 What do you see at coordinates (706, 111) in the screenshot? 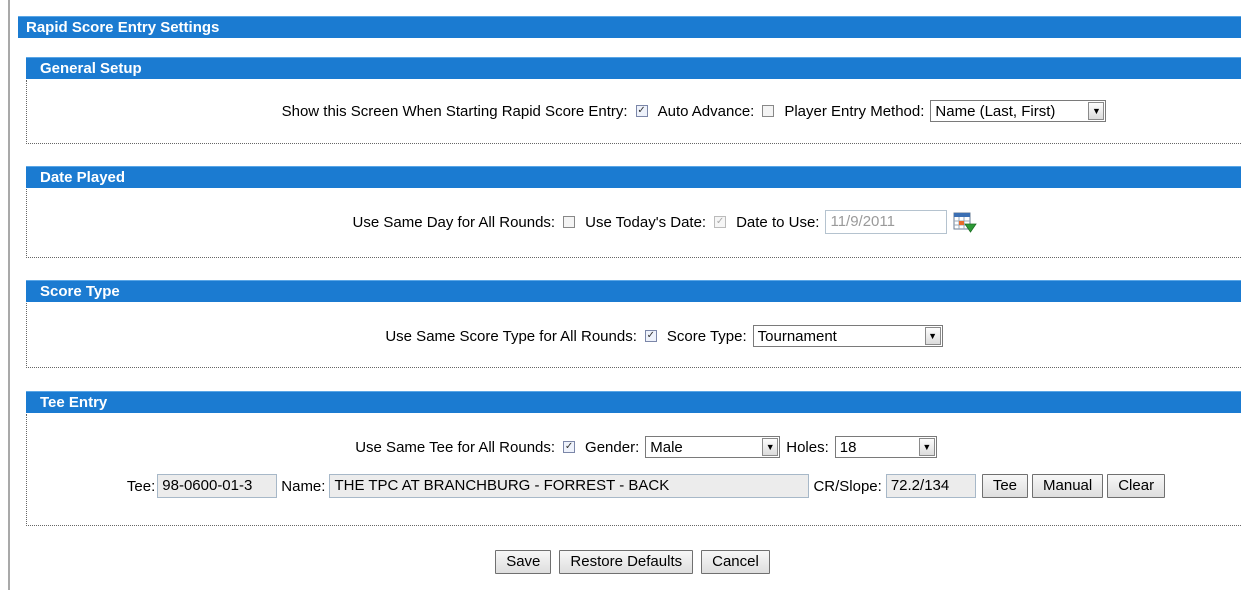
I see `auto-advance-label: Auto Advance:` at bounding box center [706, 111].